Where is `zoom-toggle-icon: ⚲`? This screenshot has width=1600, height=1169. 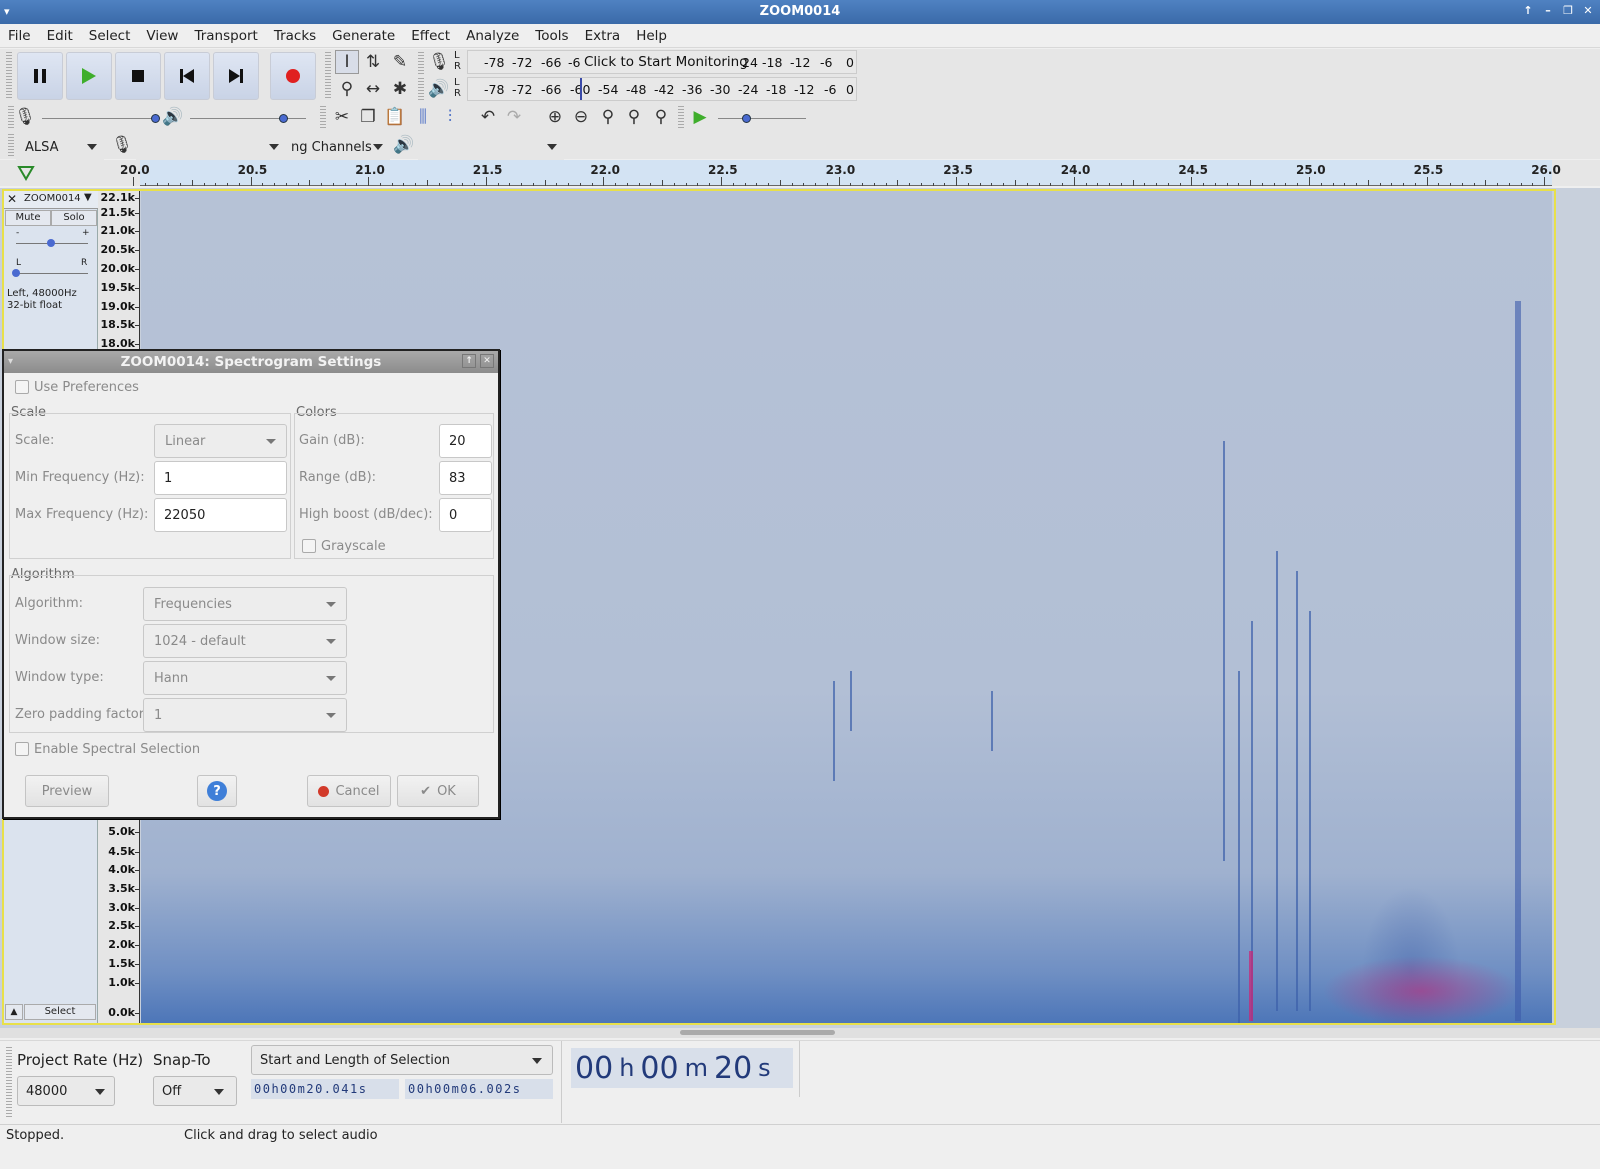 zoom-toggle-icon: ⚲ is located at coordinates (661, 117).